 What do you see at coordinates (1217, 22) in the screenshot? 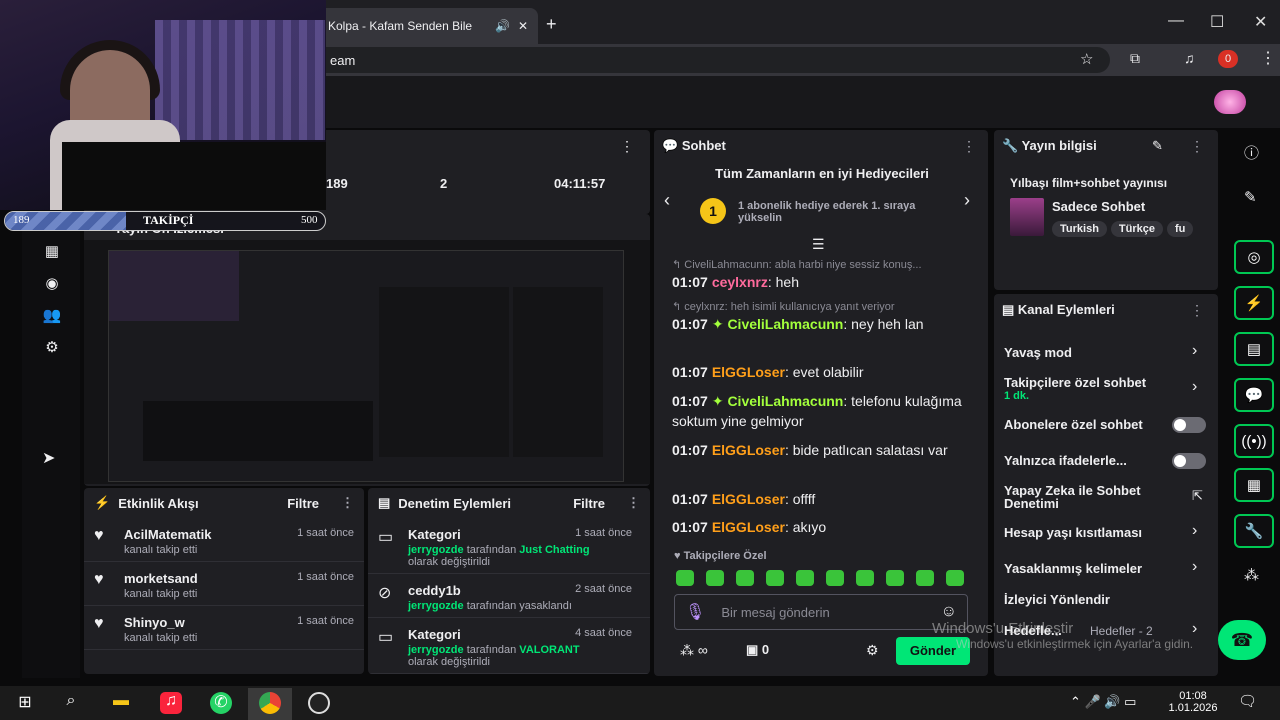
I see `maximize-button: ☐` at bounding box center [1217, 22].